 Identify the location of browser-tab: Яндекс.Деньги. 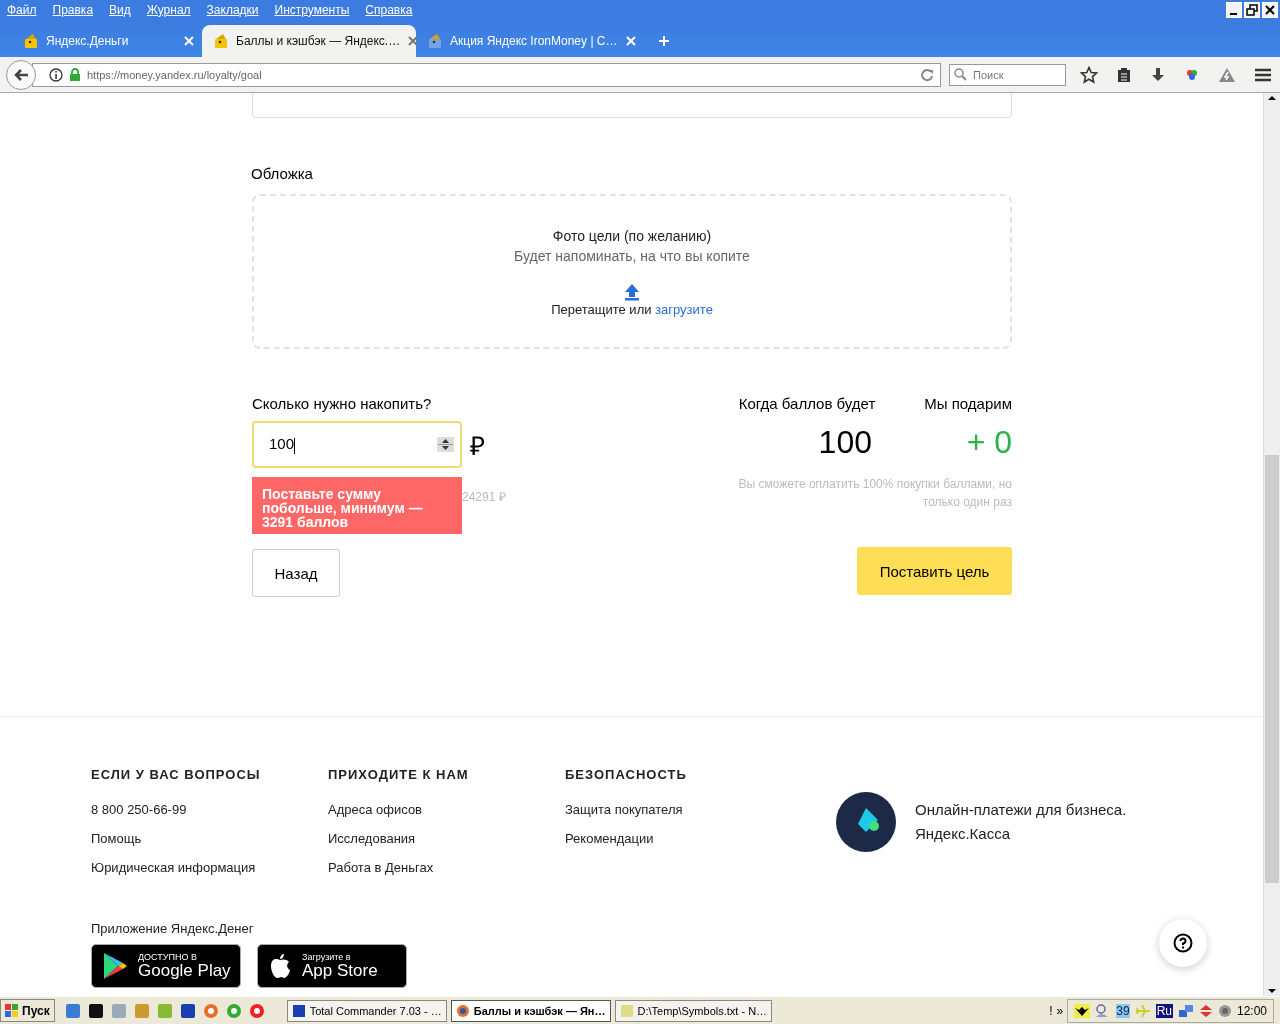
(107, 41).